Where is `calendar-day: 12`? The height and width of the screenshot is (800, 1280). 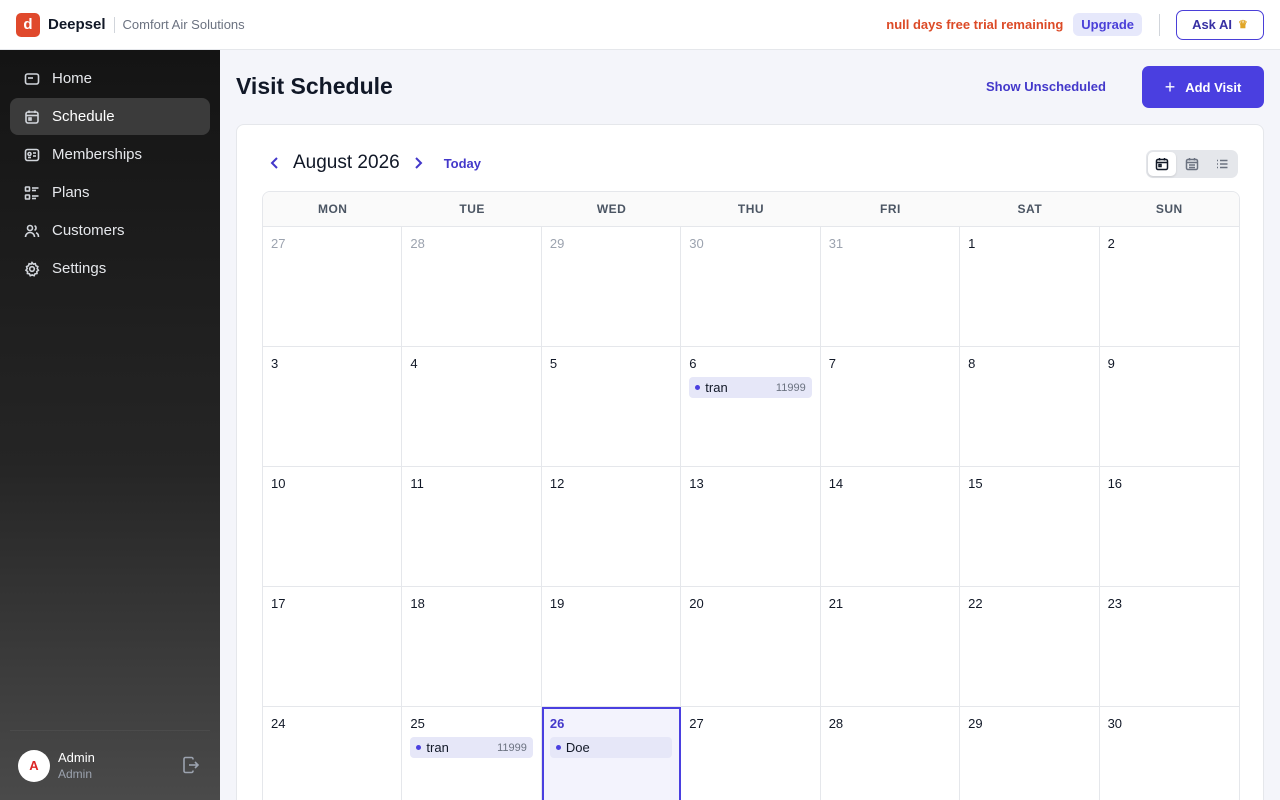
calendar-day: 12 is located at coordinates (612, 526).